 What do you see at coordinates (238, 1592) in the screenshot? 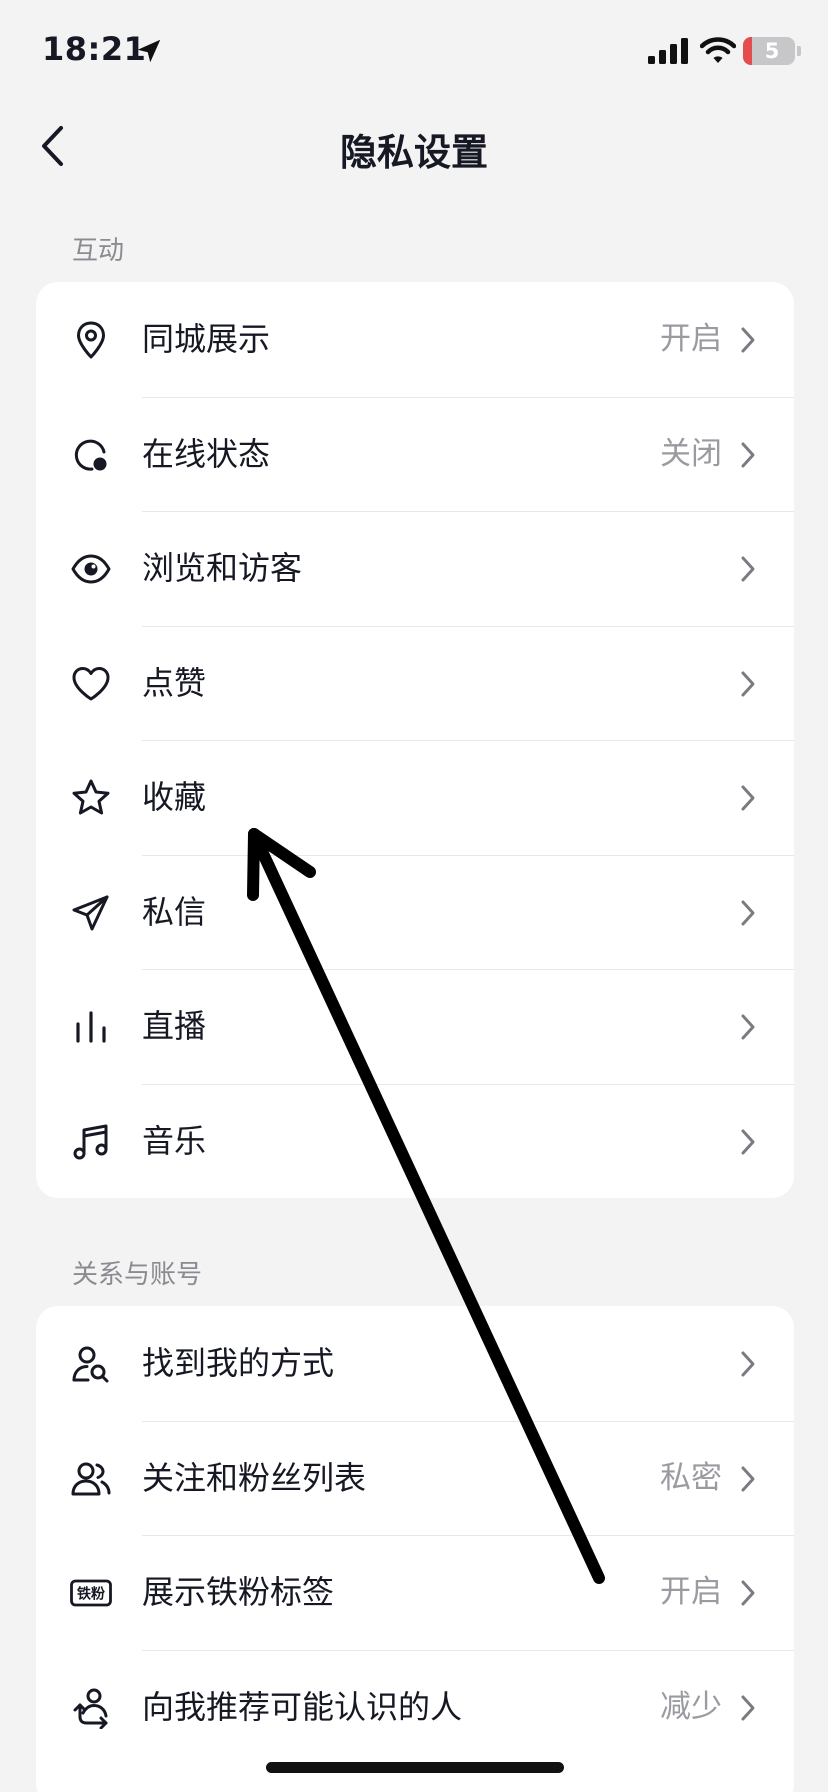
I see `row-label: 展示铁粉标签` at bounding box center [238, 1592].